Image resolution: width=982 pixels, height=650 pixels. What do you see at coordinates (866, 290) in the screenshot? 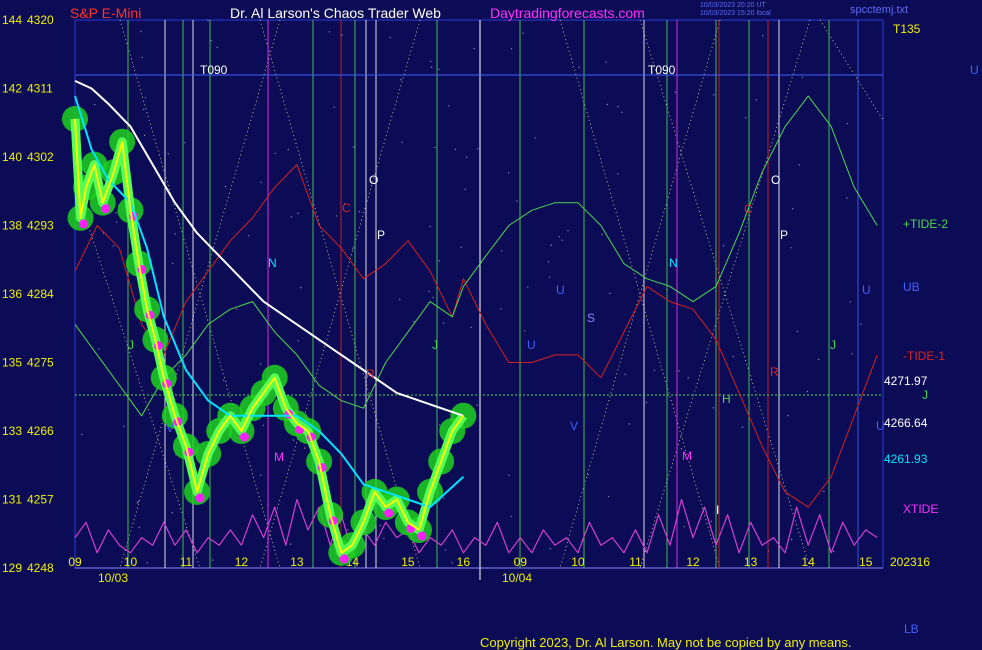
I see `chart-letter: U` at bounding box center [866, 290].